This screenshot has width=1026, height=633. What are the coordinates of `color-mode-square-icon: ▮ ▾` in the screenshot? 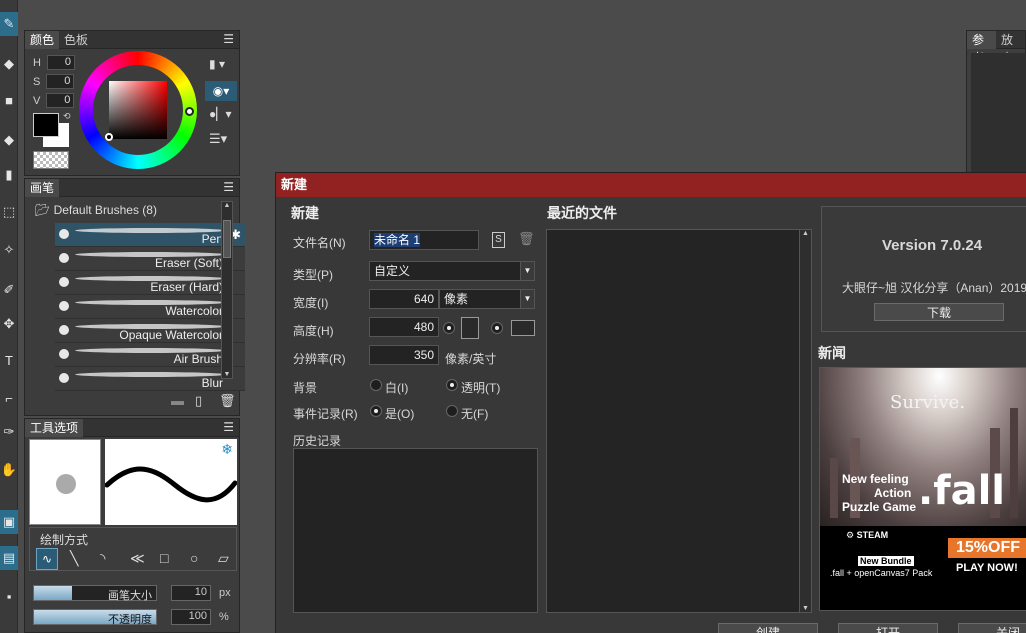 It's located at (217, 64).